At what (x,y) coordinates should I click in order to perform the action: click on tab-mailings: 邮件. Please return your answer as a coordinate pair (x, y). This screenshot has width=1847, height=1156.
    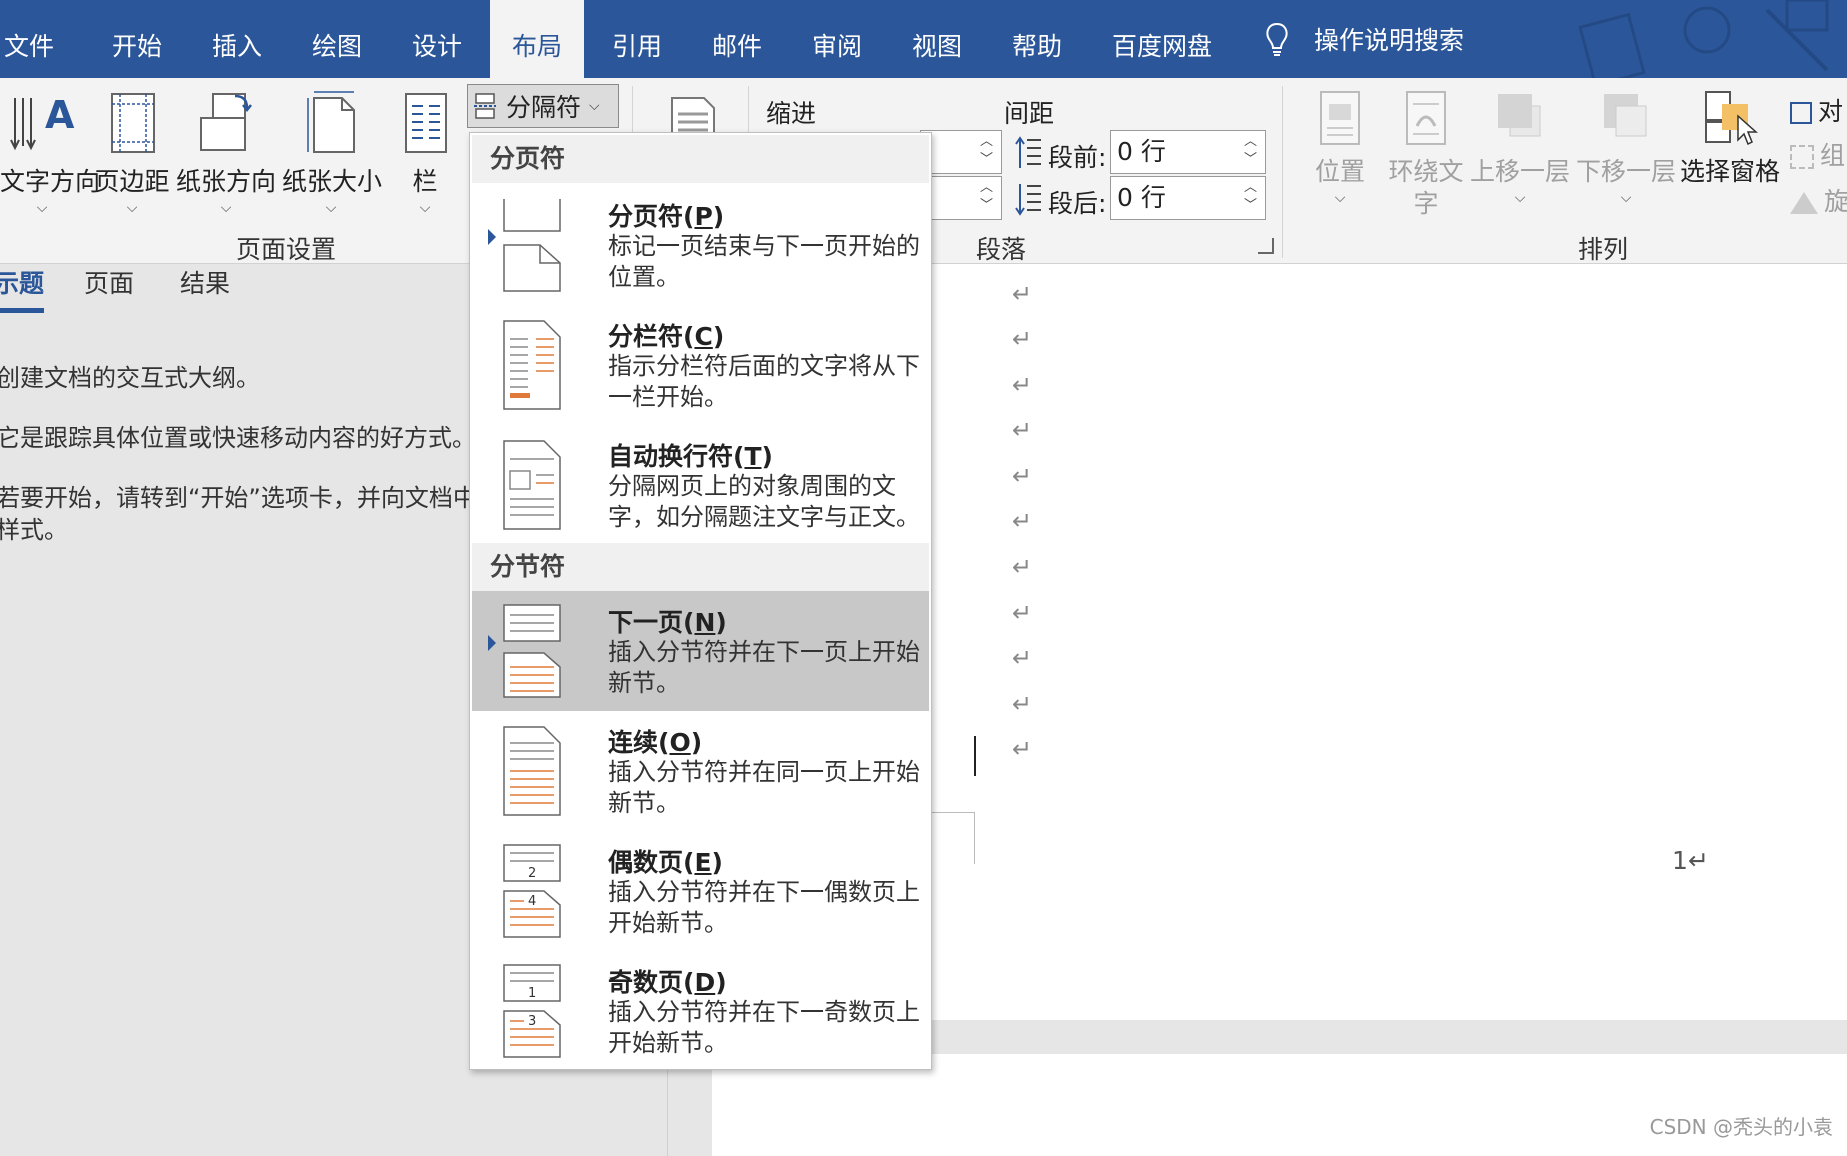
    Looking at the image, I should click on (737, 39).